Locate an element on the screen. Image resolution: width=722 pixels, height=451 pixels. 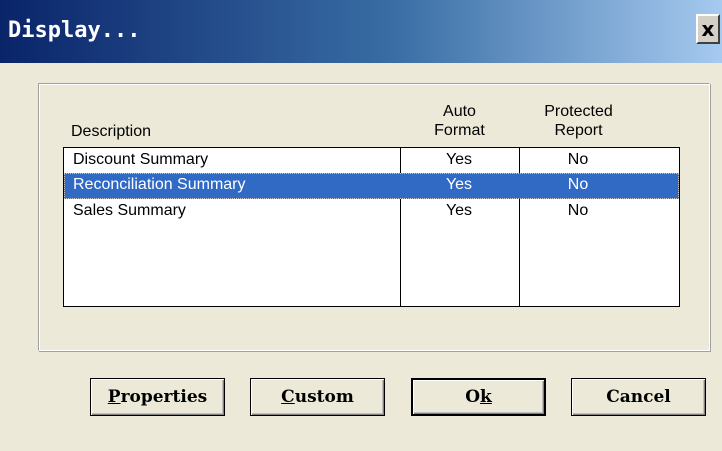
ok-label: O is located at coordinates (473, 397).